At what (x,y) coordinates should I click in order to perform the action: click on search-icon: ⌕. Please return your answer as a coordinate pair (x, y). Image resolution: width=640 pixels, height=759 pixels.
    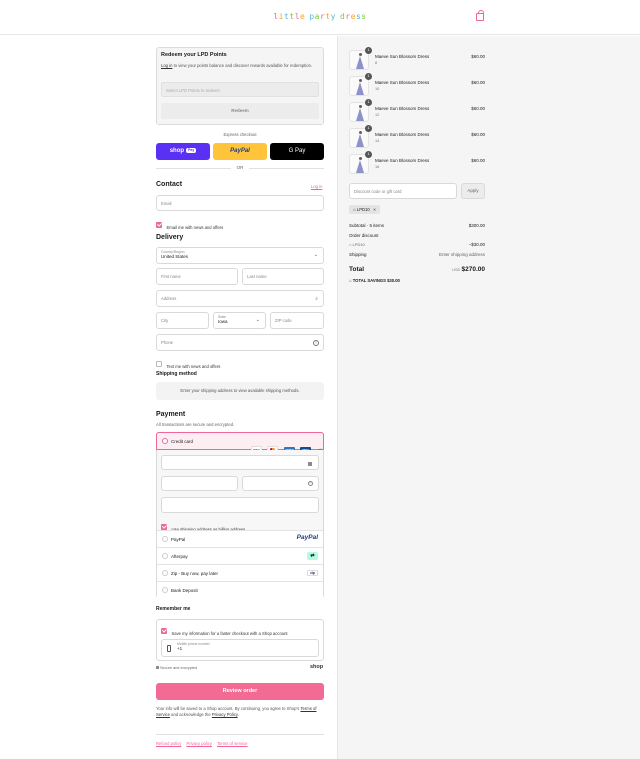
    Looking at the image, I should click on (316, 298).